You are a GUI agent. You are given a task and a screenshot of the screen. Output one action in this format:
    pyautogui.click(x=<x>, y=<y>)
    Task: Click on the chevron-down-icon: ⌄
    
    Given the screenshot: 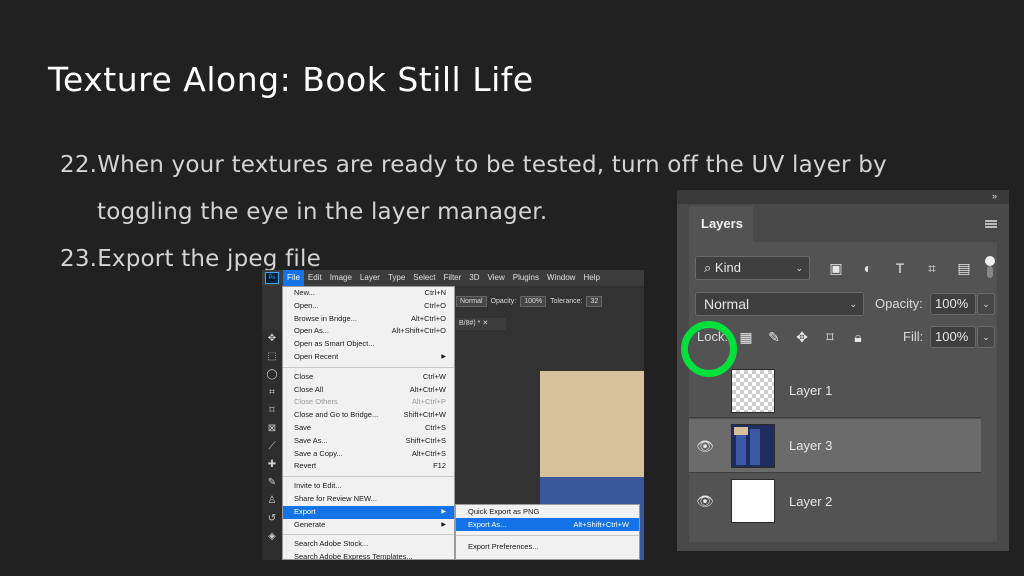 What is the action you would take?
    pyautogui.click(x=853, y=304)
    